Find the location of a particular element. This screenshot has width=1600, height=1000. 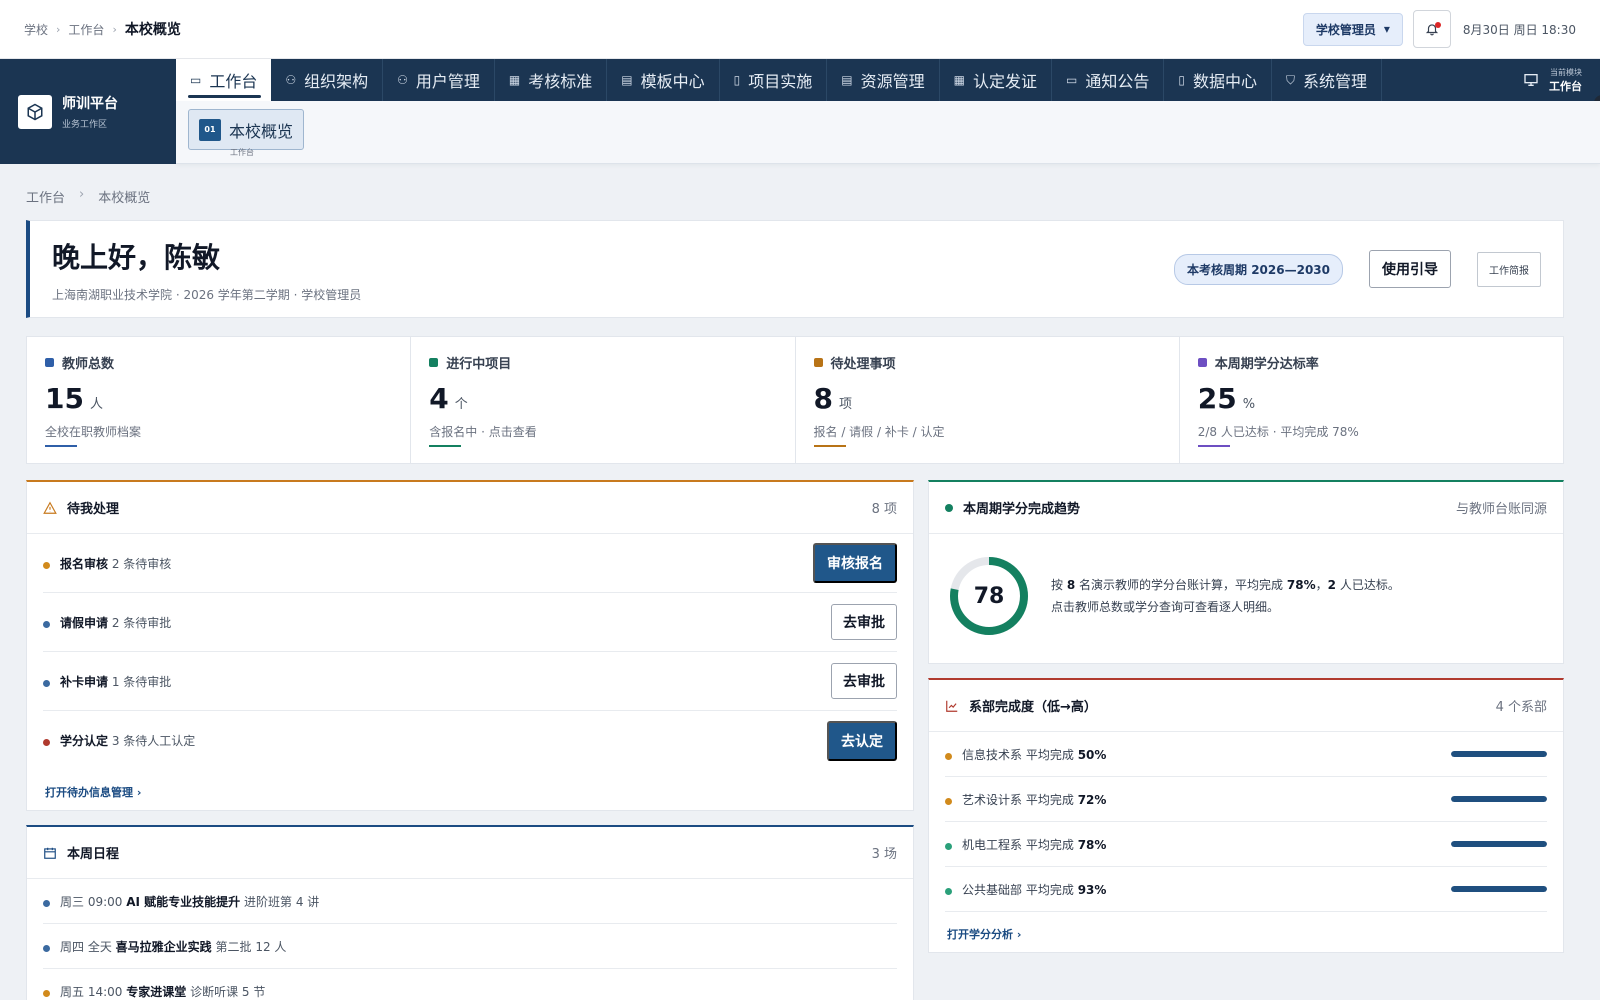

todo-label: 学分认定 3 条待人工认定 is located at coordinates (128, 741).